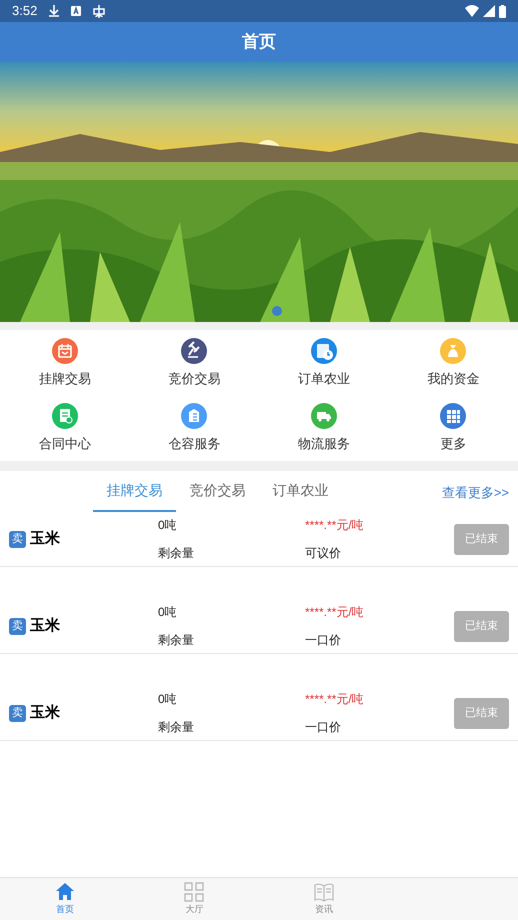 The height and width of the screenshot is (920, 518). I want to click on shortcut-label: 我的资金, so click(453, 378).